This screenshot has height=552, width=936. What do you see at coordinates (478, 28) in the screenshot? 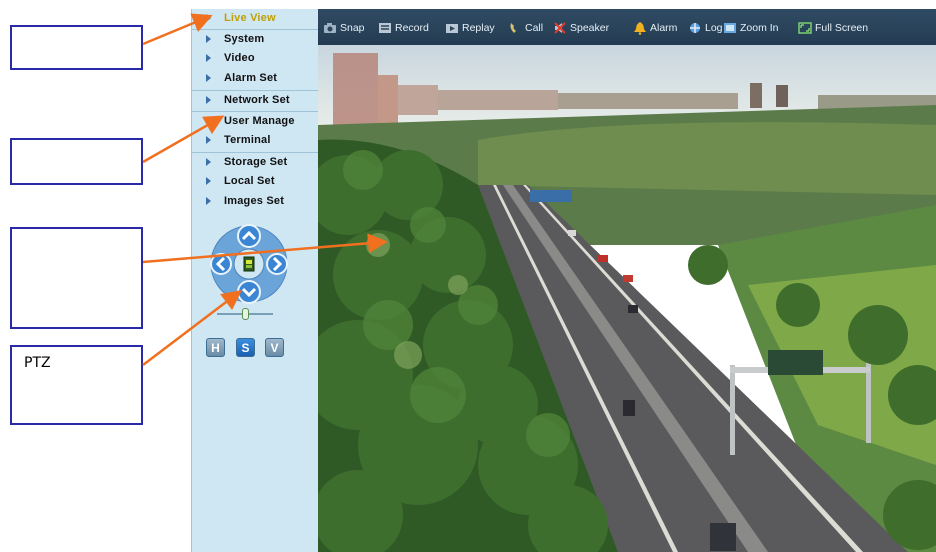
I see `toolbar-label: Replay` at bounding box center [478, 28].